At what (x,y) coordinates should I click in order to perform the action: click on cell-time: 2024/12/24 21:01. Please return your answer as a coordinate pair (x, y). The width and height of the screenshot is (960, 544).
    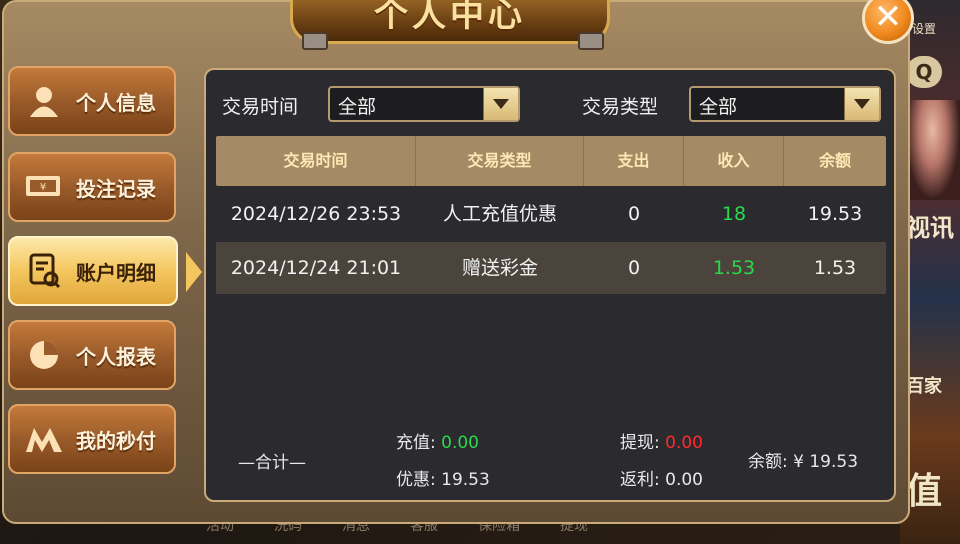
    Looking at the image, I should click on (316, 268).